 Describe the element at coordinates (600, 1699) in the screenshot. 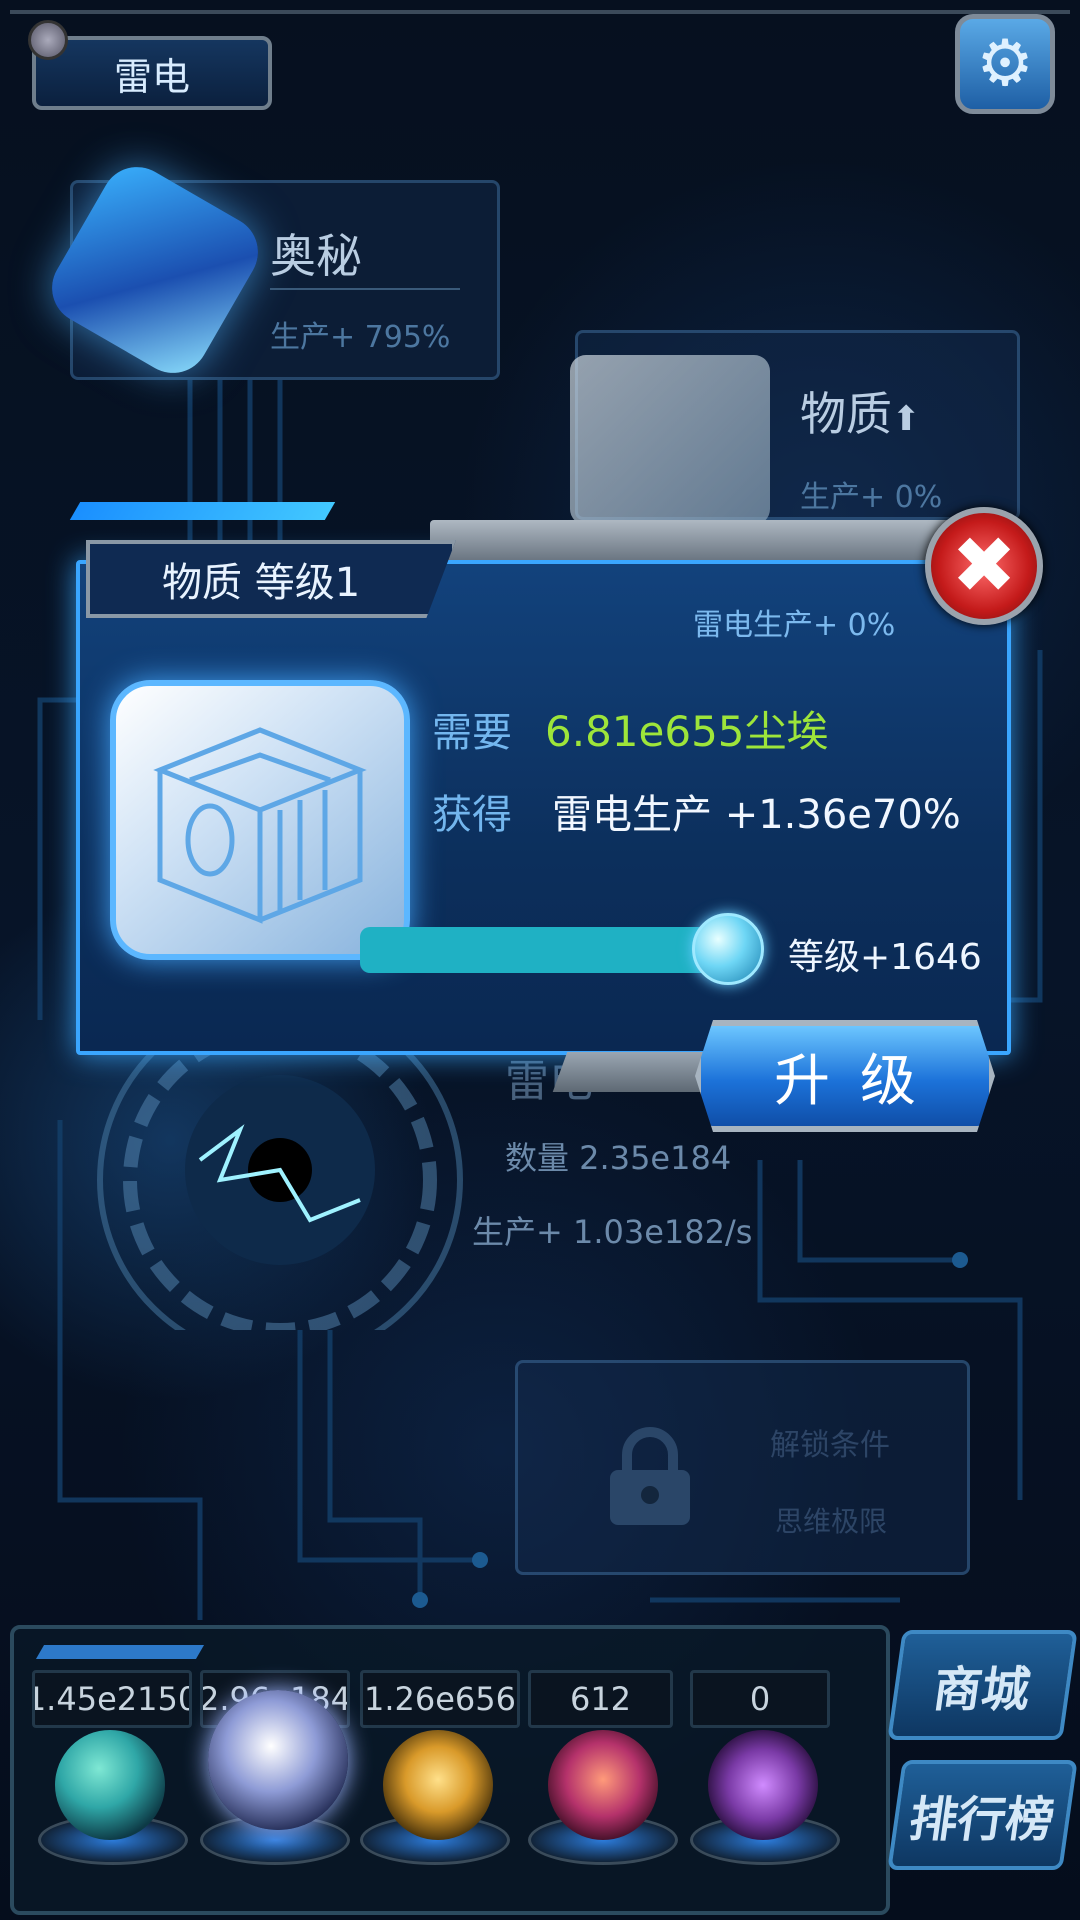

I see `resource-value: 612` at that location.